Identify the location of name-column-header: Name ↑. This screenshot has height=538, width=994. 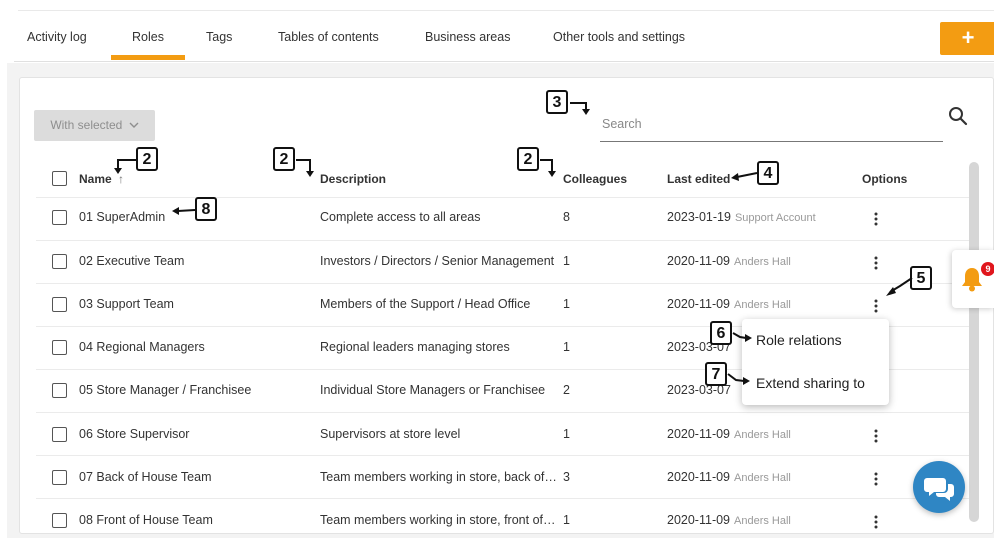
(101, 179).